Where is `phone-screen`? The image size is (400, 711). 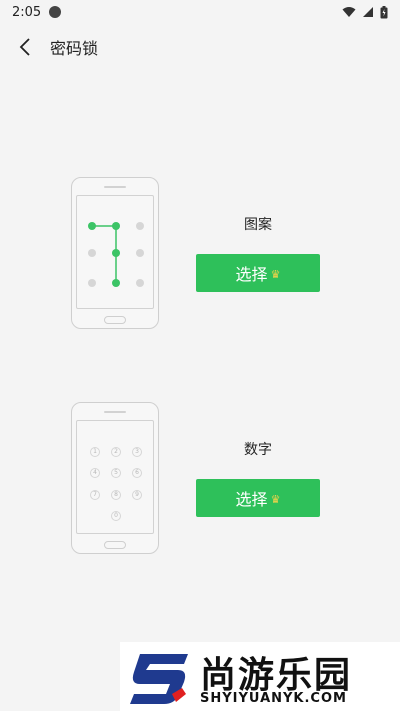 phone-screen is located at coordinates (115, 252).